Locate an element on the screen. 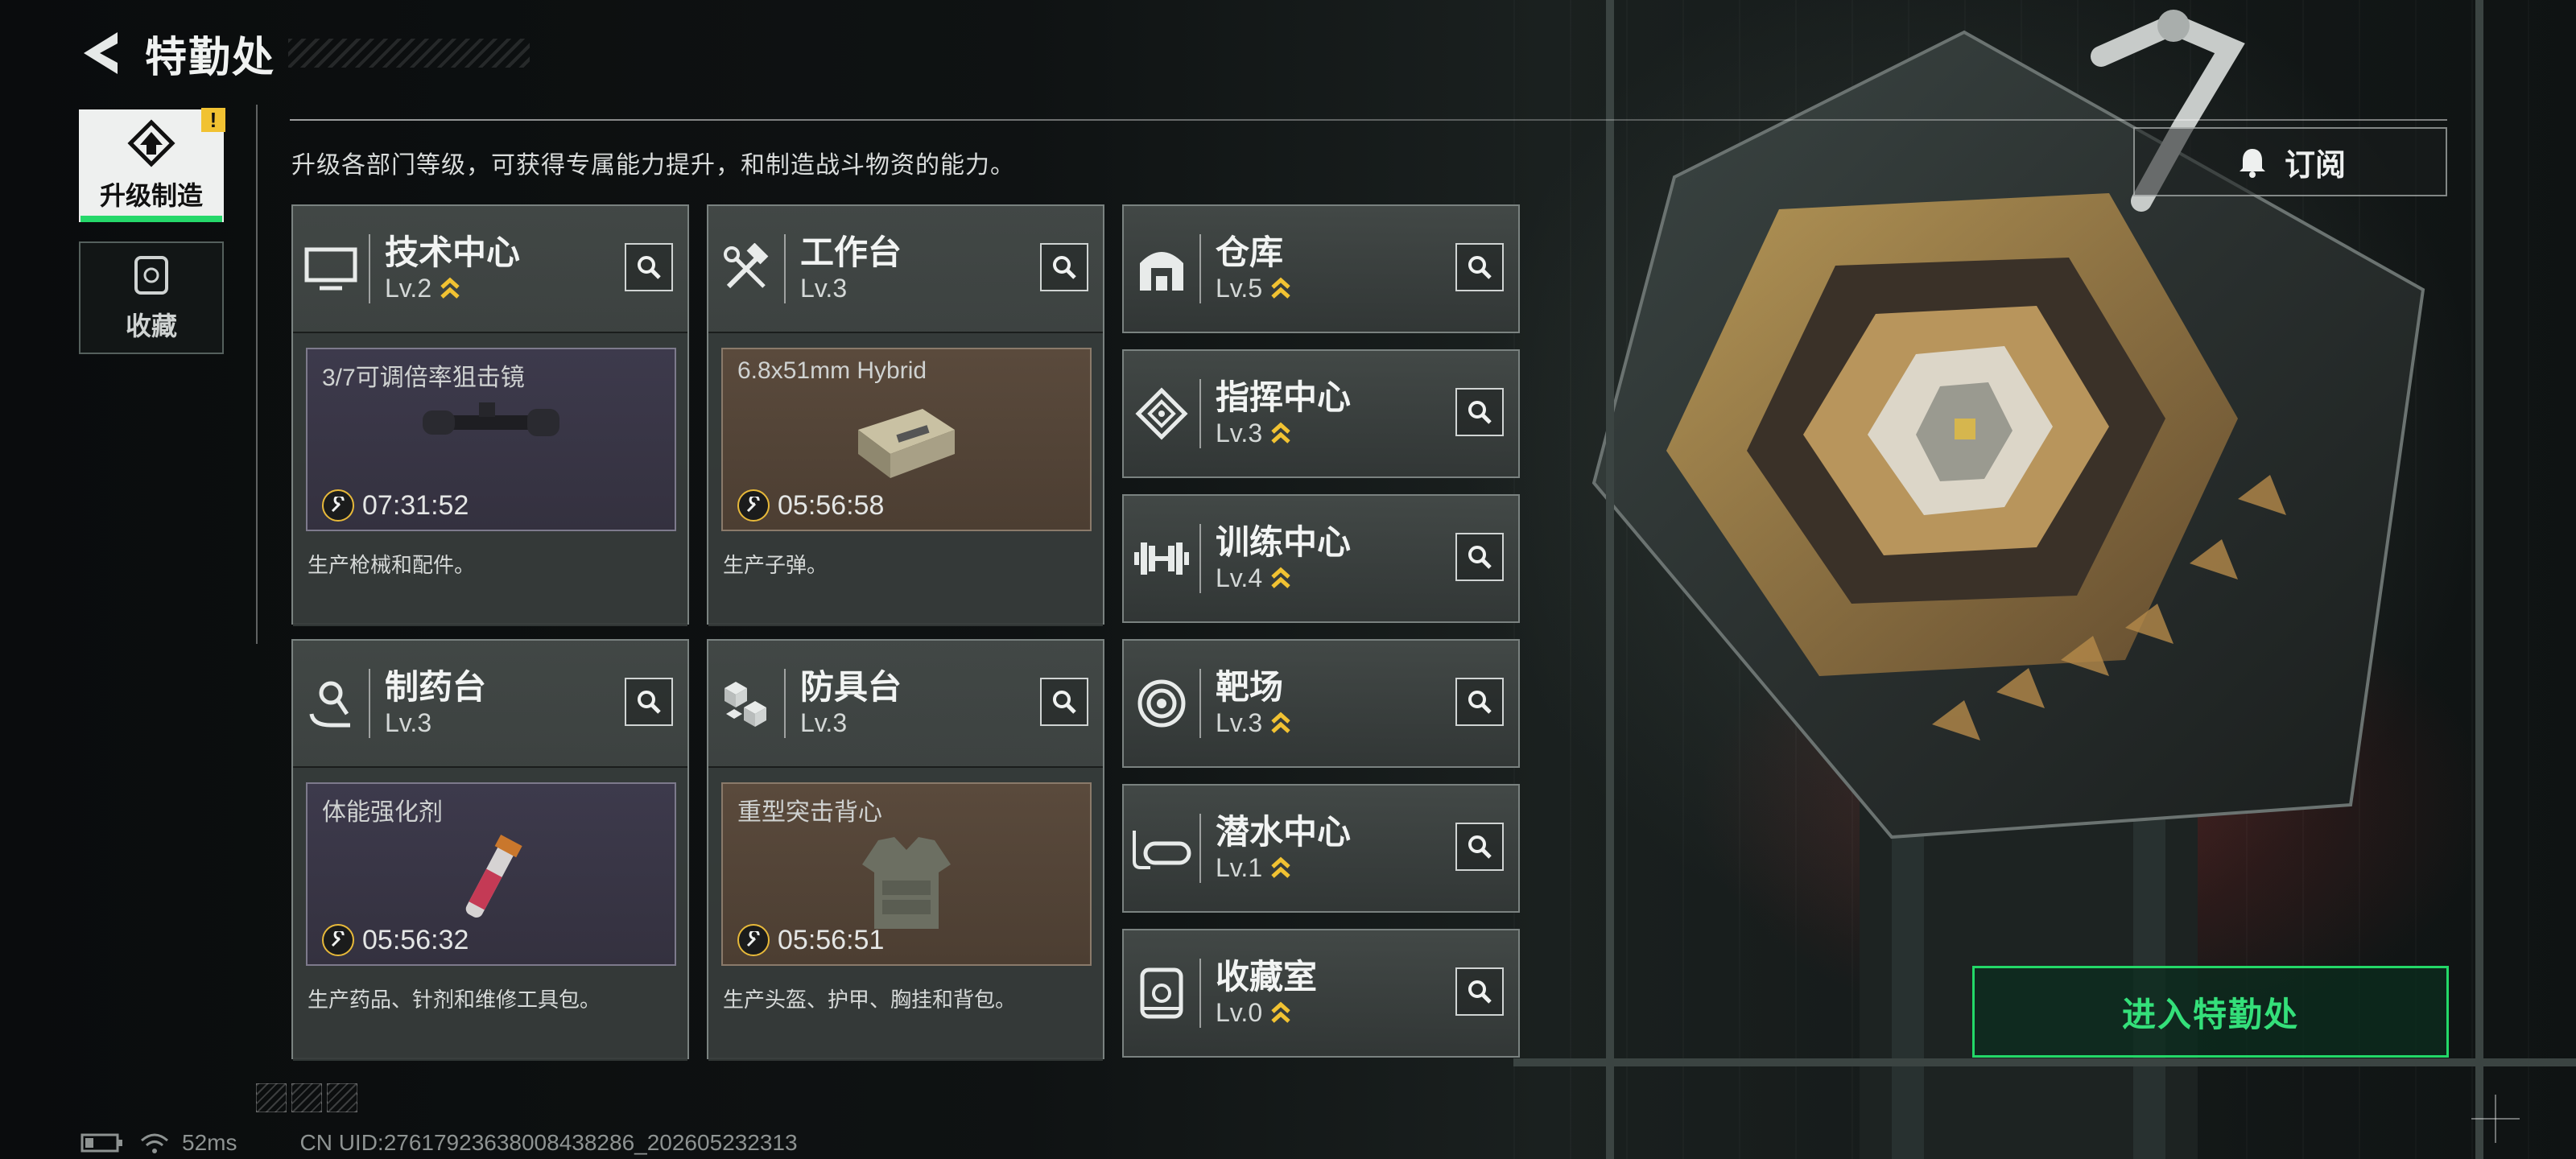  facility-card-shooting-range: 靶场 Lv.3 is located at coordinates (1321, 703).